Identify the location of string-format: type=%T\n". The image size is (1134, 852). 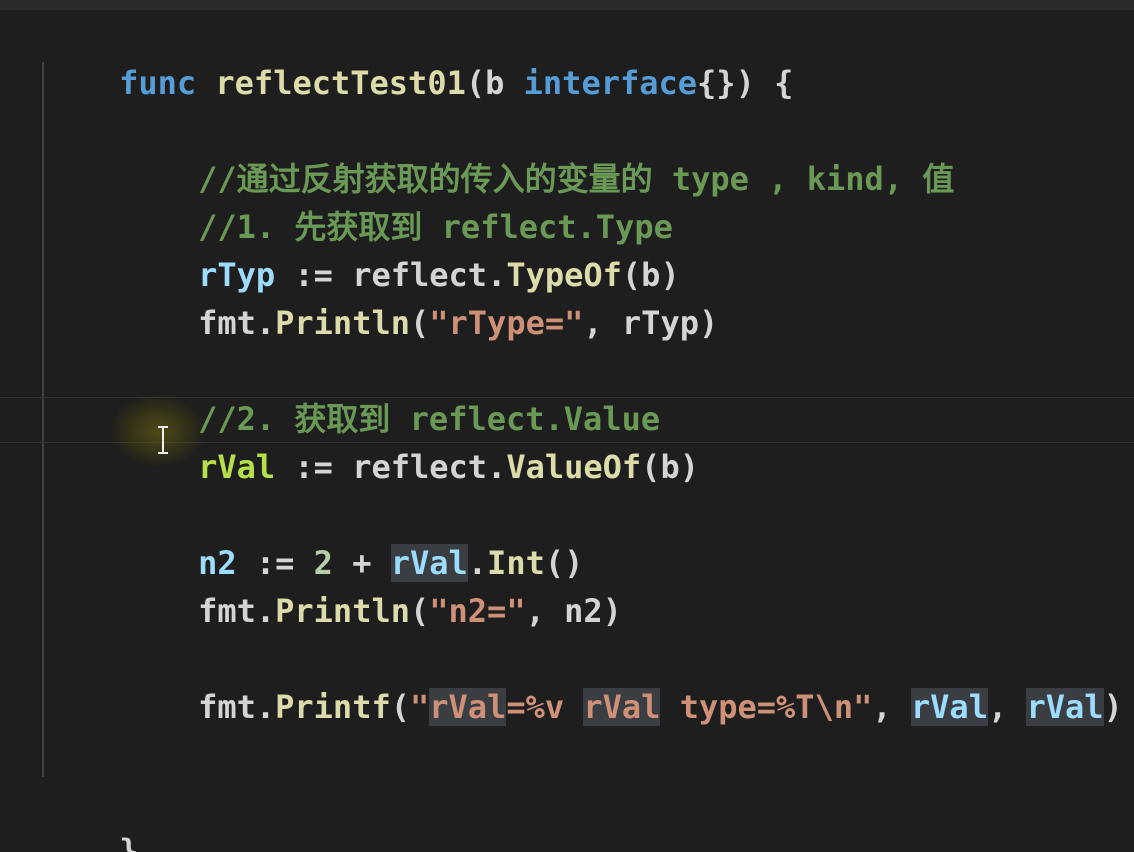
(766, 707).